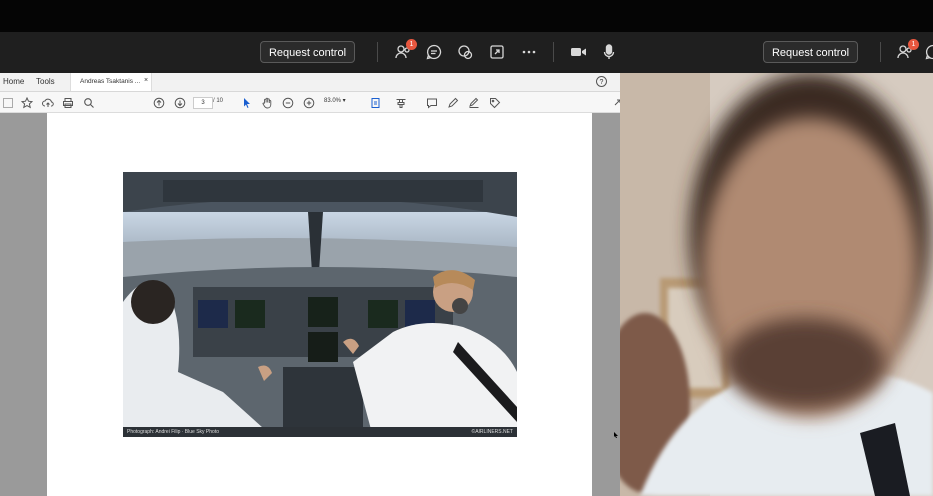  What do you see at coordinates (495, 102) in the screenshot?
I see `tag-icon` at bounding box center [495, 102].